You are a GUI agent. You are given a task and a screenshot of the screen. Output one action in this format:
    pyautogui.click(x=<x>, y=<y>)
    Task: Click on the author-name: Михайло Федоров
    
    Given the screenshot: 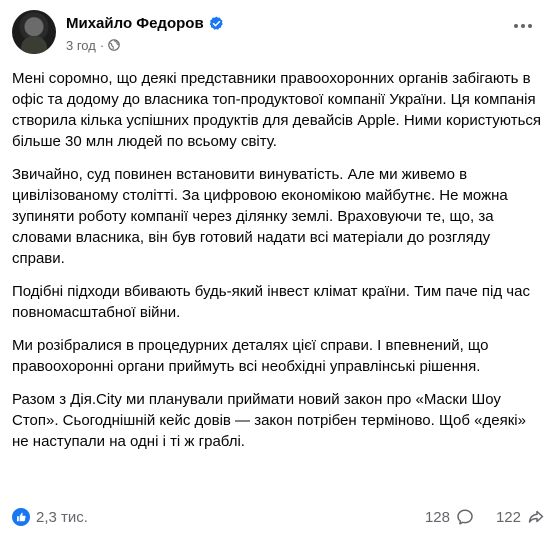 What is the action you would take?
    pyautogui.click(x=135, y=23)
    